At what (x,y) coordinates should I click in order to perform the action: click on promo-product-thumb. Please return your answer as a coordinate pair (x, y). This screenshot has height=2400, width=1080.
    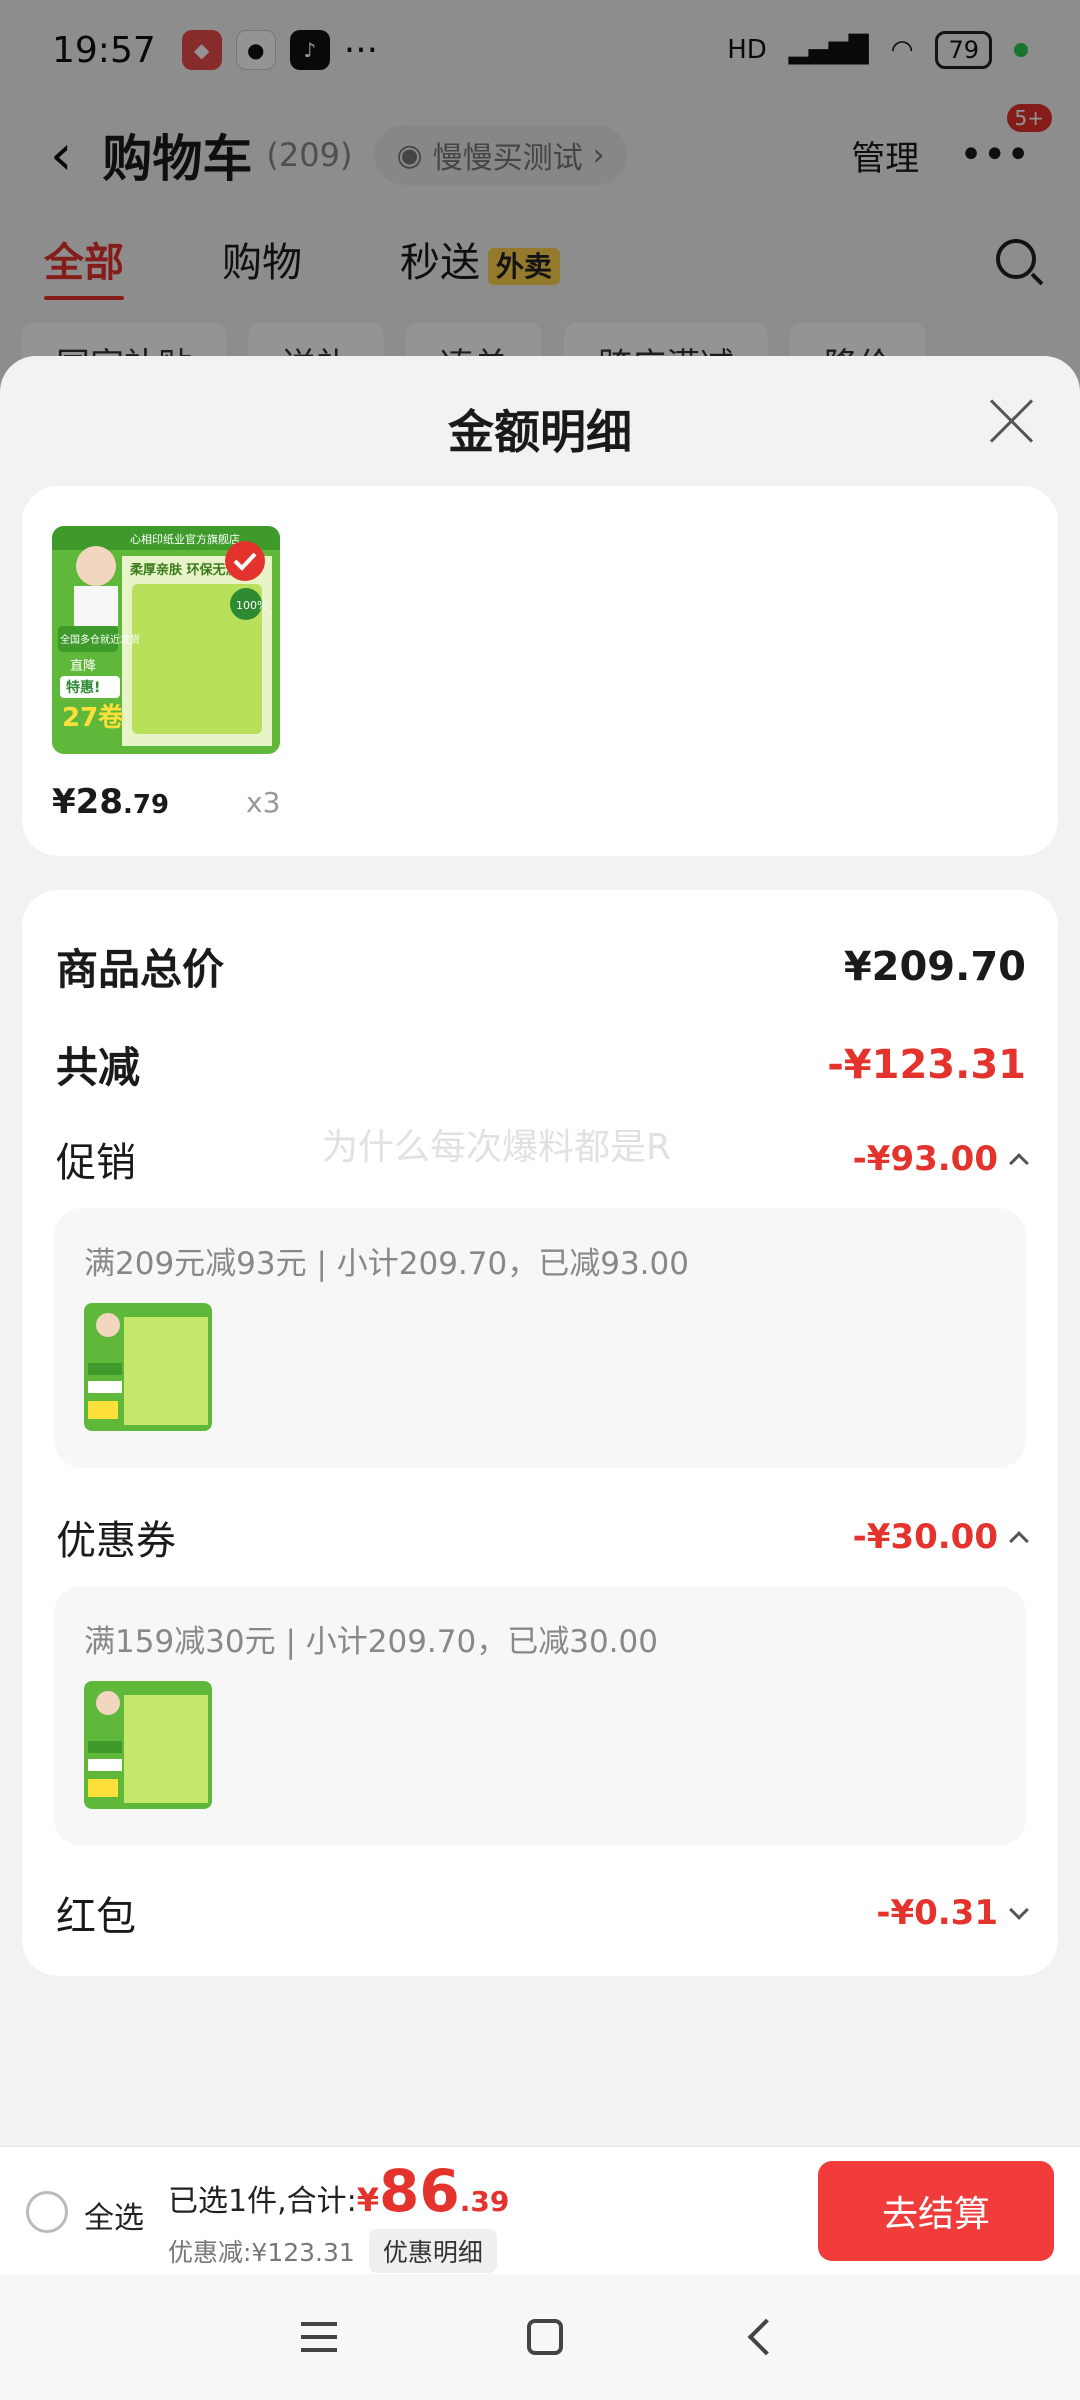
    Looking at the image, I should click on (148, 1367).